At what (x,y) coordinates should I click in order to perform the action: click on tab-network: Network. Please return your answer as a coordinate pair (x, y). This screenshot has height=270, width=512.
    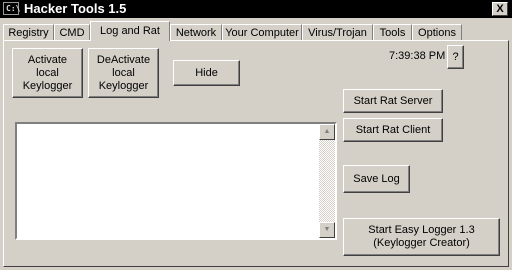
    Looking at the image, I should click on (196, 32).